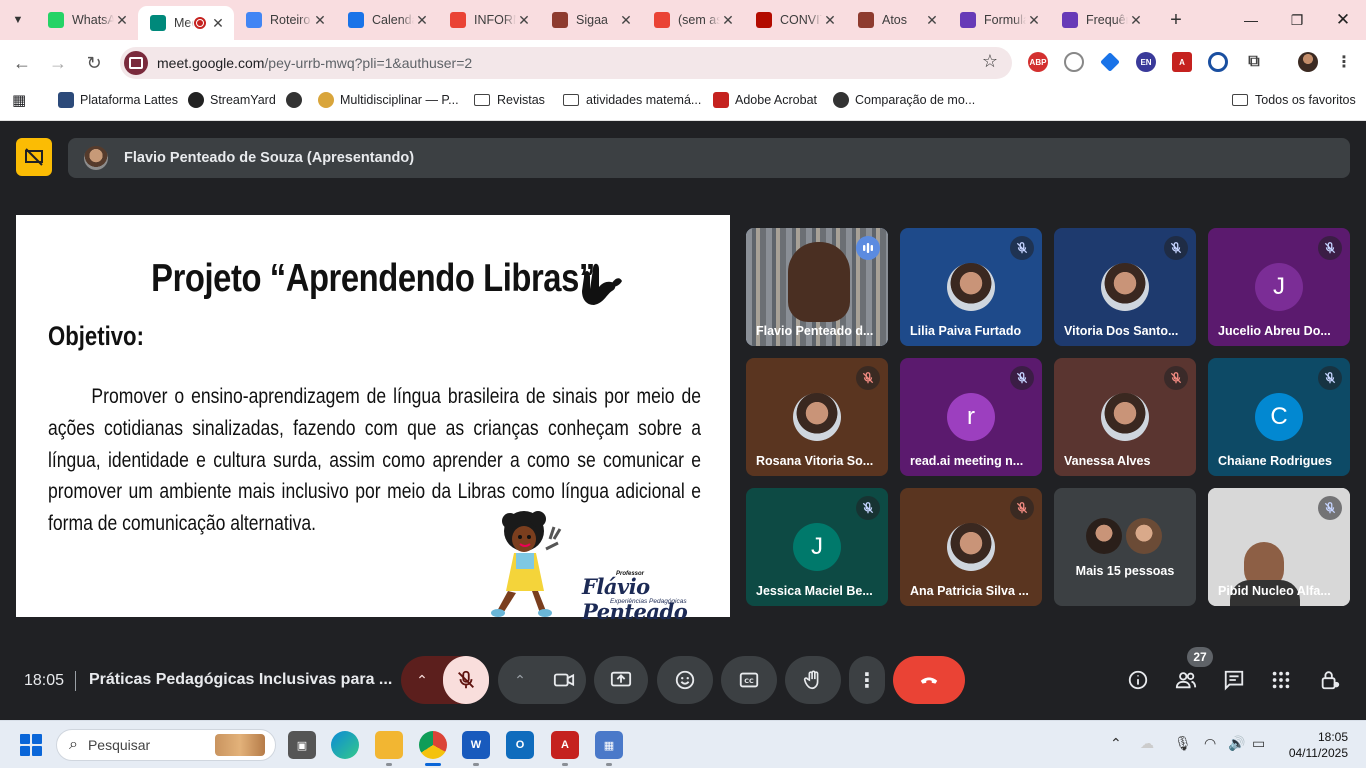  I want to click on browser-tab: Atos ✕, so click(897, 20).